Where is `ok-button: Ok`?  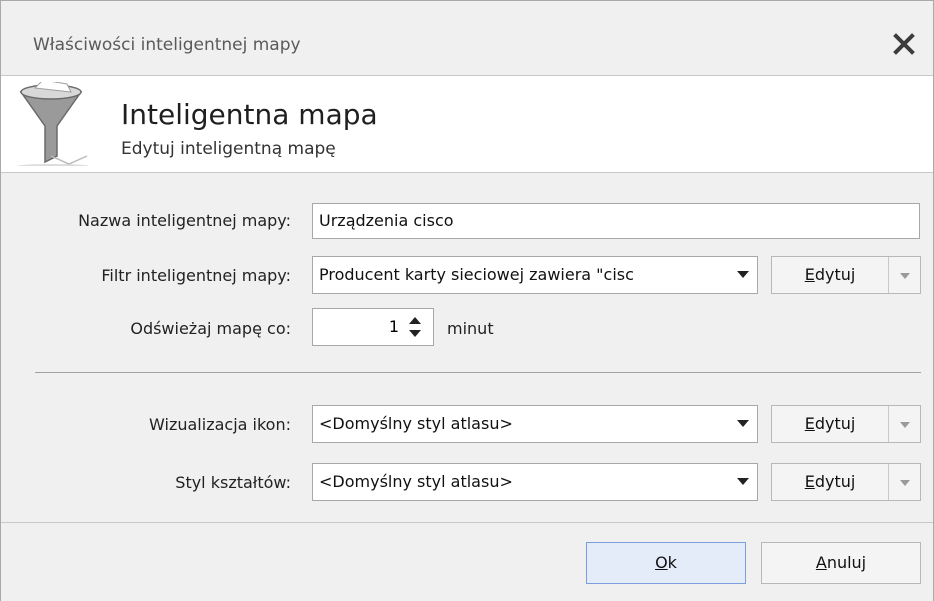
ok-button: Ok is located at coordinates (666, 563).